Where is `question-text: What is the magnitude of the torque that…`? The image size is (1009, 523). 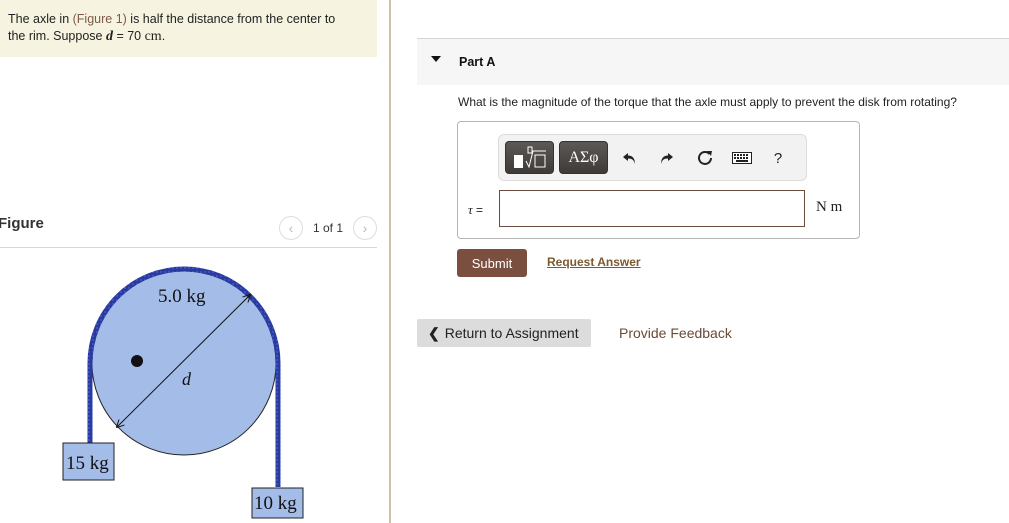 question-text: What is the magnitude of the torque that… is located at coordinates (707, 102).